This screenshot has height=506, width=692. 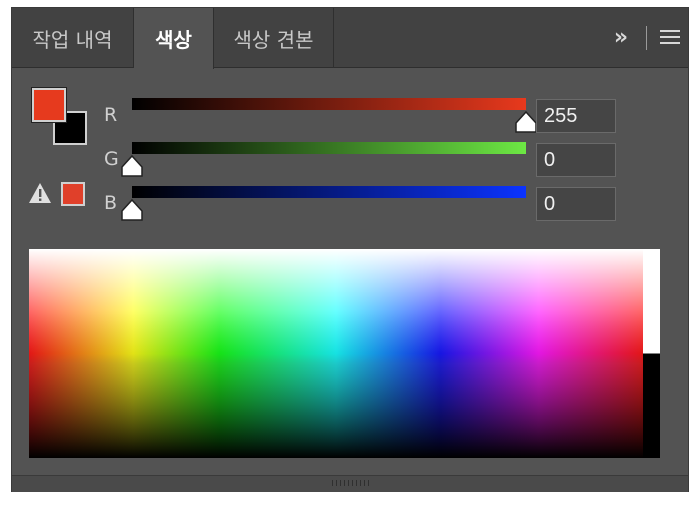 I want to click on channel-label-g: G, so click(x=111, y=159).